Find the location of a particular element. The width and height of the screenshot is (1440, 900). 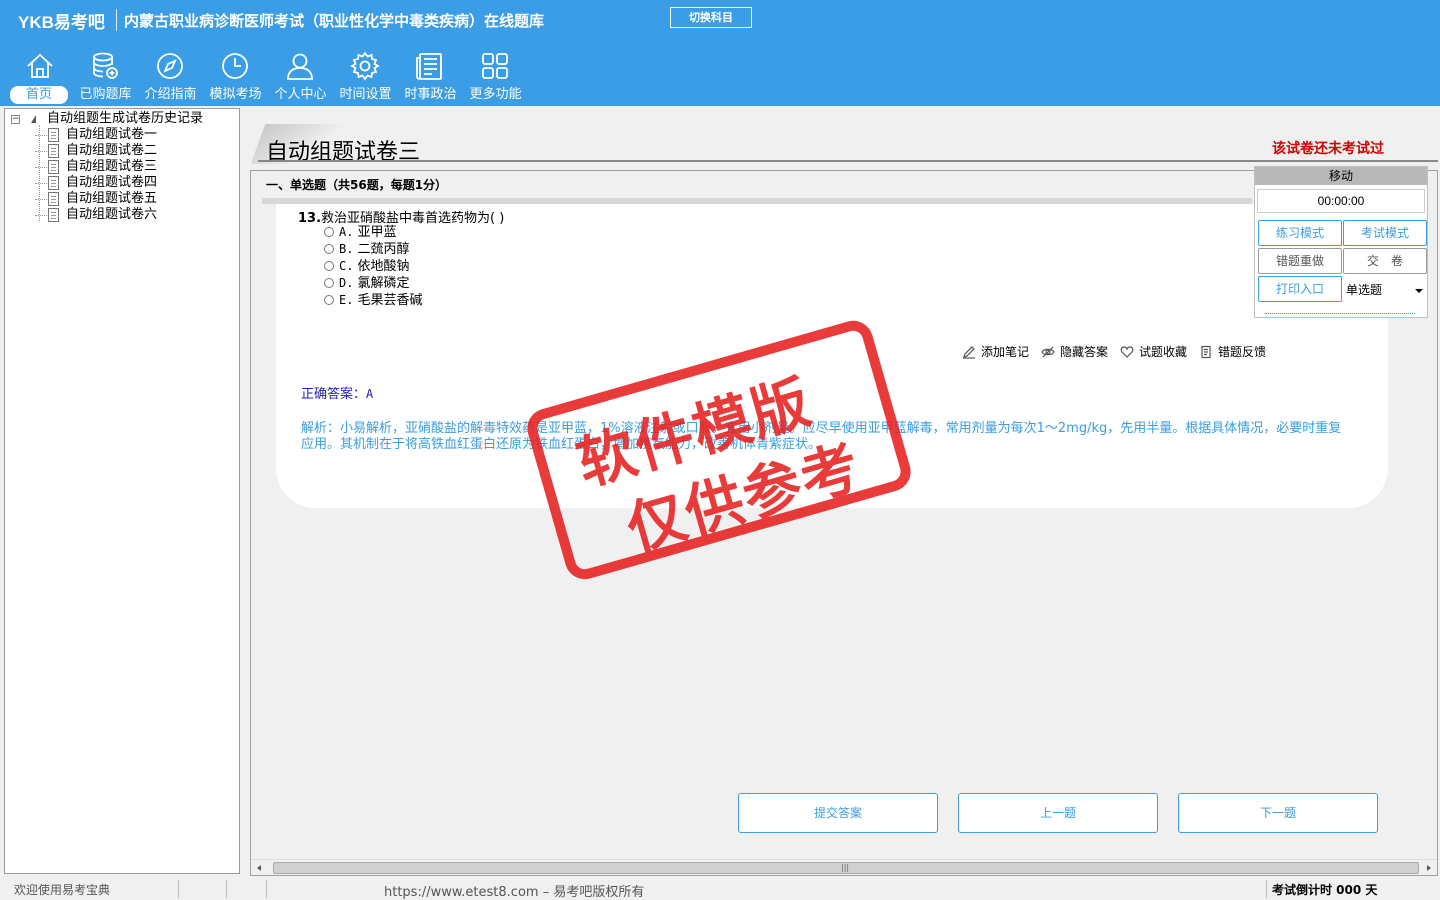

nav-home: 首页 is located at coordinates (40, 76).